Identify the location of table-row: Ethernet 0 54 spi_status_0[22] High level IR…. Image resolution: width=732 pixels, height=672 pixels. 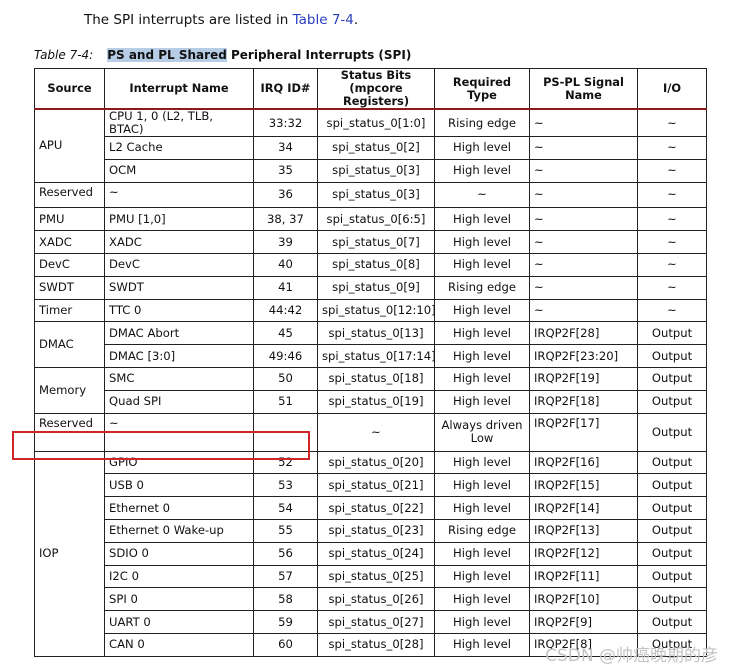
(371, 508).